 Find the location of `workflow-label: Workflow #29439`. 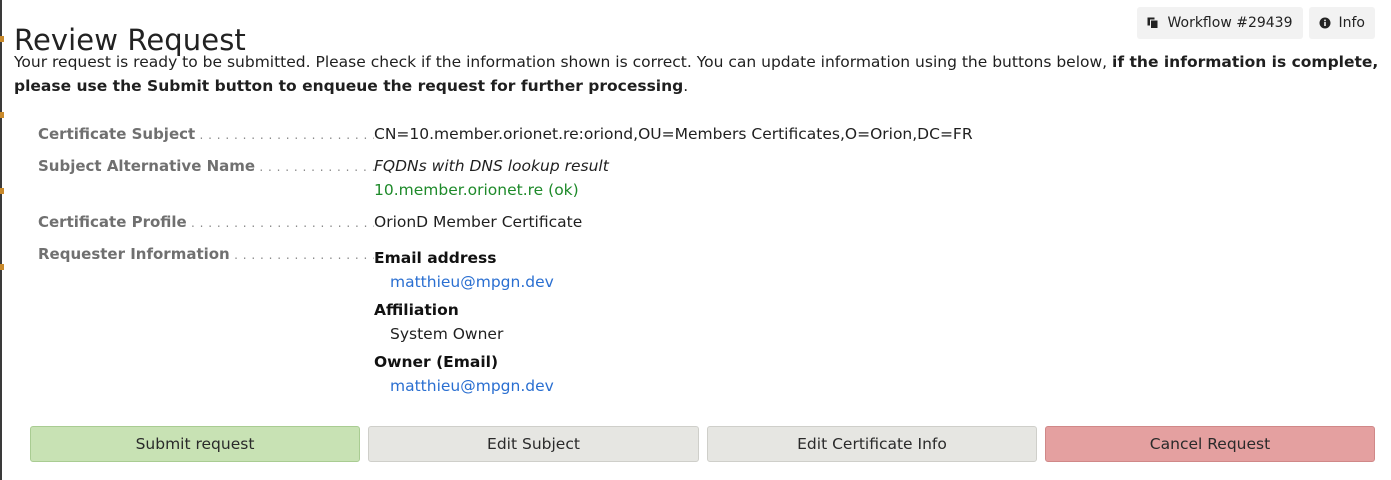

workflow-label: Workflow #29439 is located at coordinates (1230, 23).